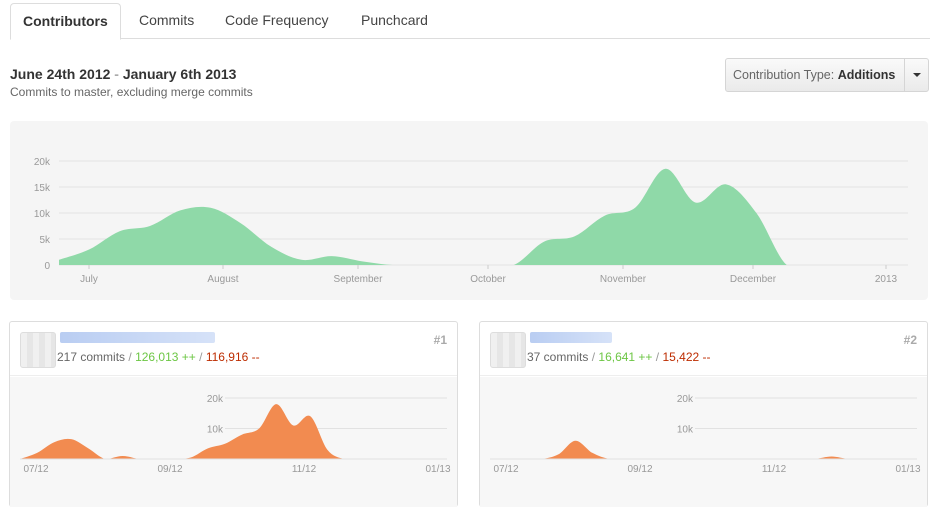 The height and width of the screenshot is (521, 939). What do you see at coordinates (222, 279) in the screenshot?
I see `x-tick-label: August` at bounding box center [222, 279].